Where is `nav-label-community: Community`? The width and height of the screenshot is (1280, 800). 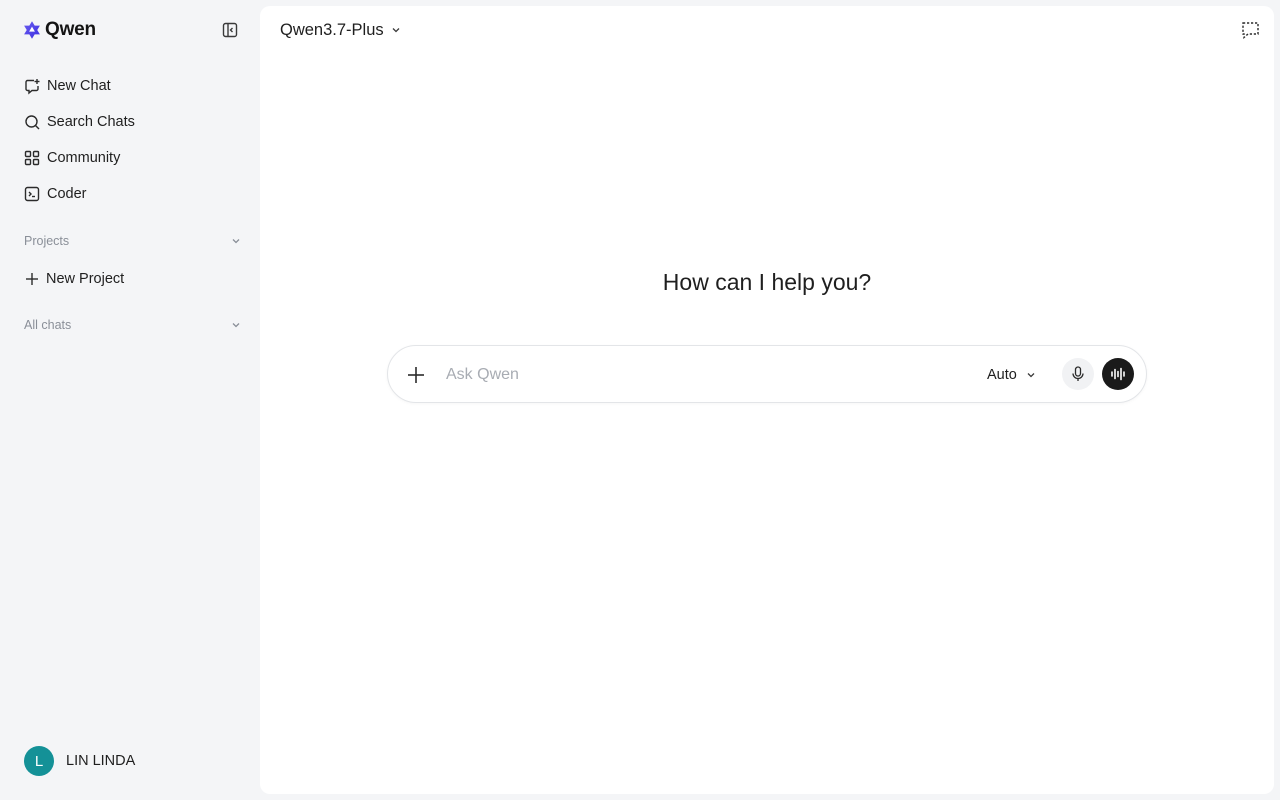
nav-label-community: Community is located at coordinates (84, 158).